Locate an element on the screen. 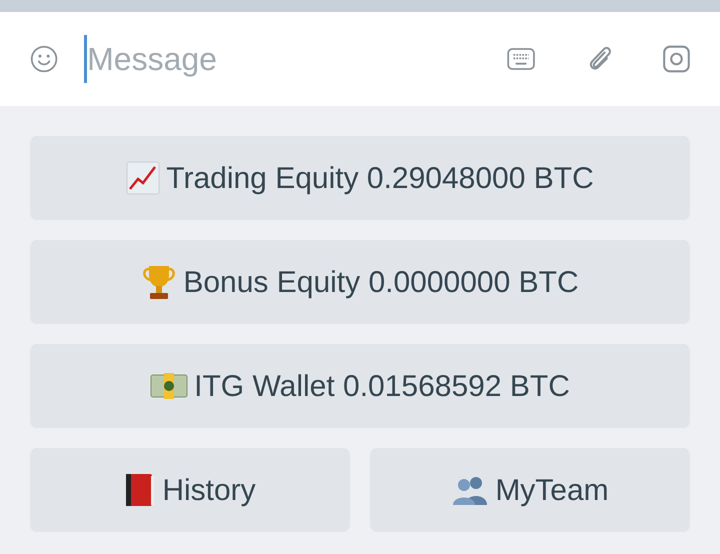 The image size is (720, 554). cash-icon is located at coordinates (169, 386).